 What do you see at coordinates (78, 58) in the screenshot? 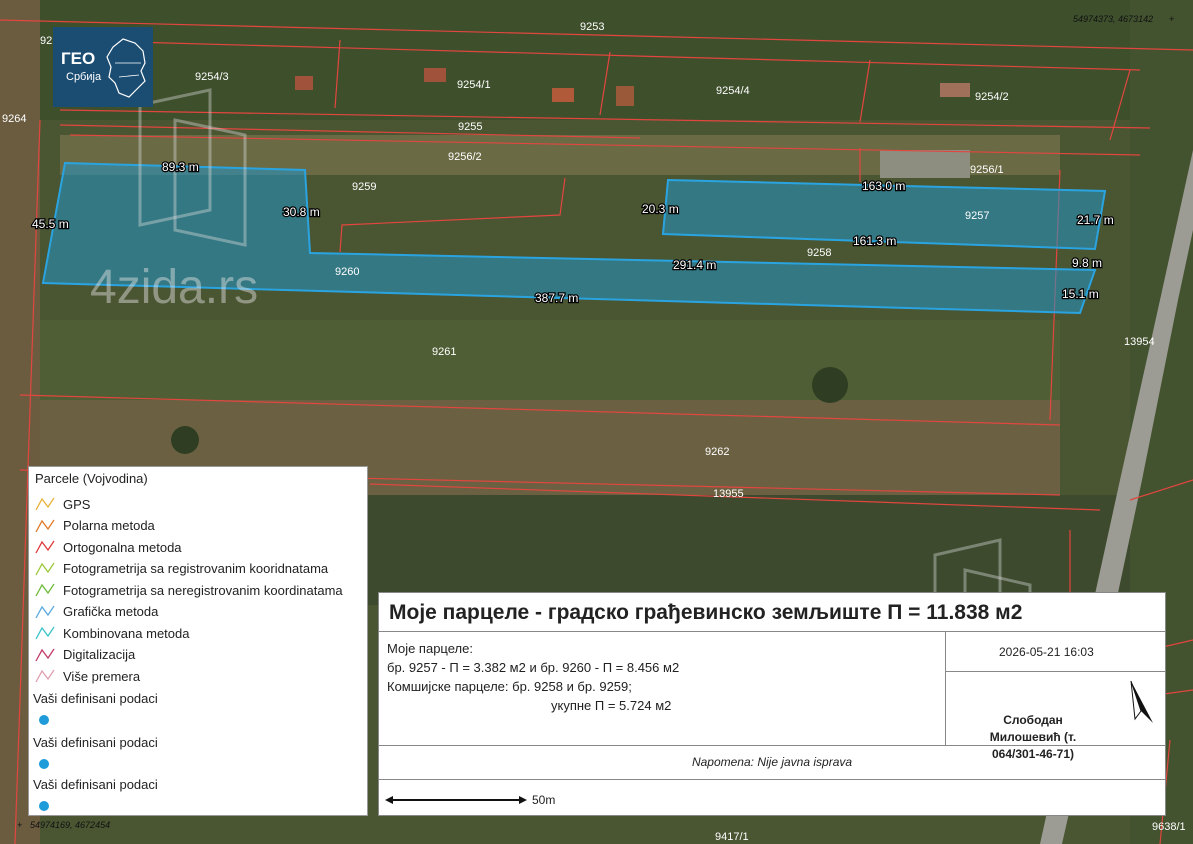
I see `logo-title: ГЕО` at bounding box center [78, 58].